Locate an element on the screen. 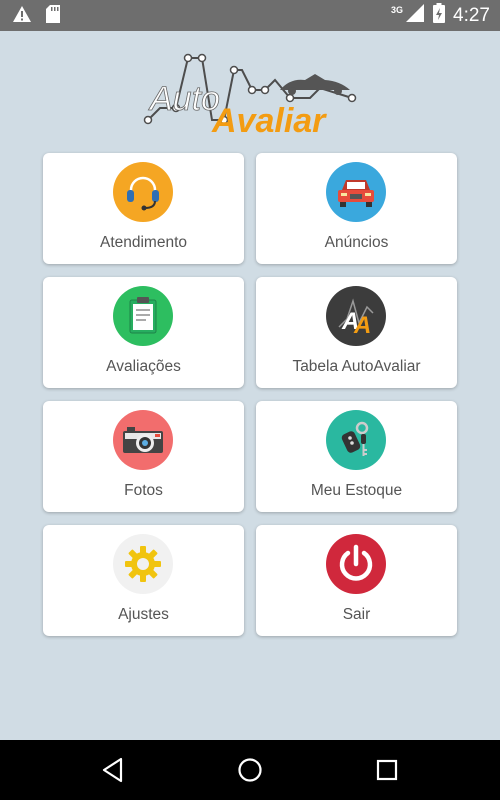 The width and height of the screenshot is (500, 800). car-keys-icon is located at coordinates (356, 440).